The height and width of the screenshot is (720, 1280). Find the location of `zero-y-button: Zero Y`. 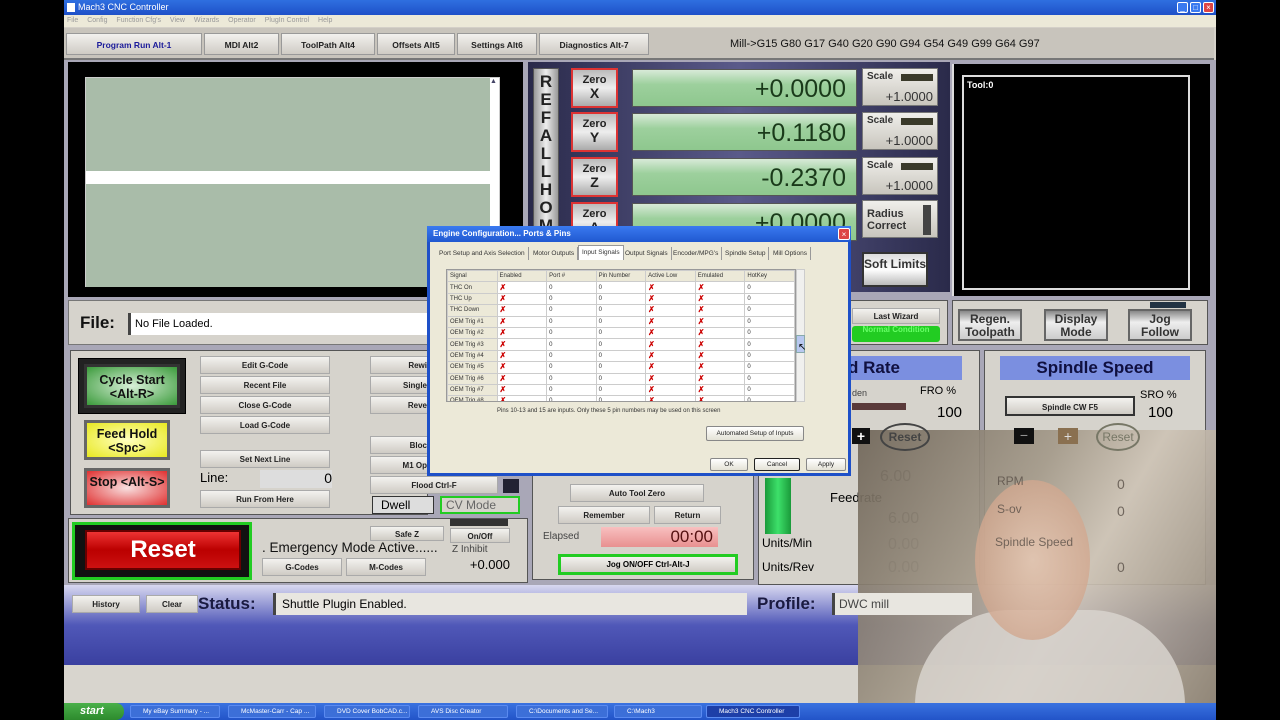

zero-y-button: Zero Y is located at coordinates (594, 132).